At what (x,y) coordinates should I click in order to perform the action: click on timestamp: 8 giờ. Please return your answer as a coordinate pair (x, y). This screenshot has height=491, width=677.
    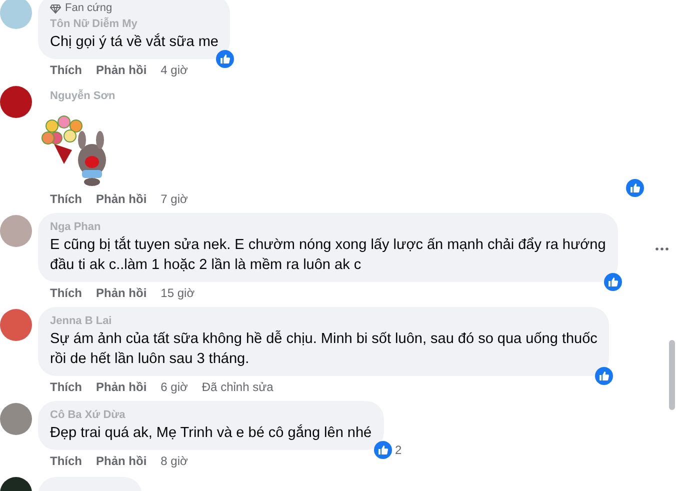
    Looking at the image, I should click on (174, 461).